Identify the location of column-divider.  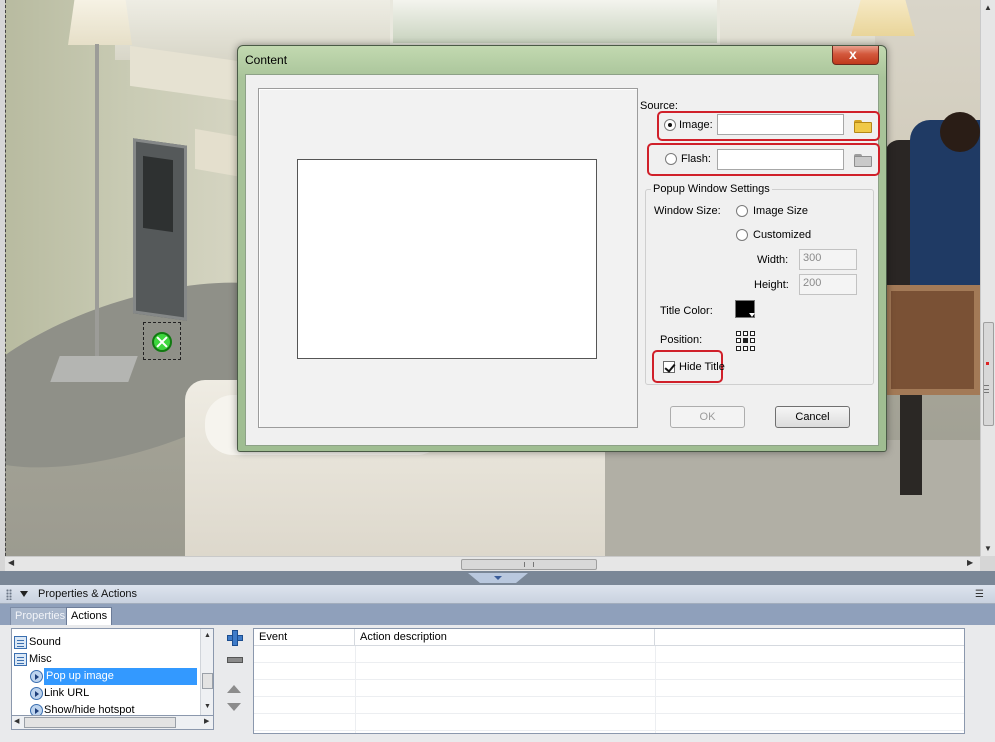
(355, 689).